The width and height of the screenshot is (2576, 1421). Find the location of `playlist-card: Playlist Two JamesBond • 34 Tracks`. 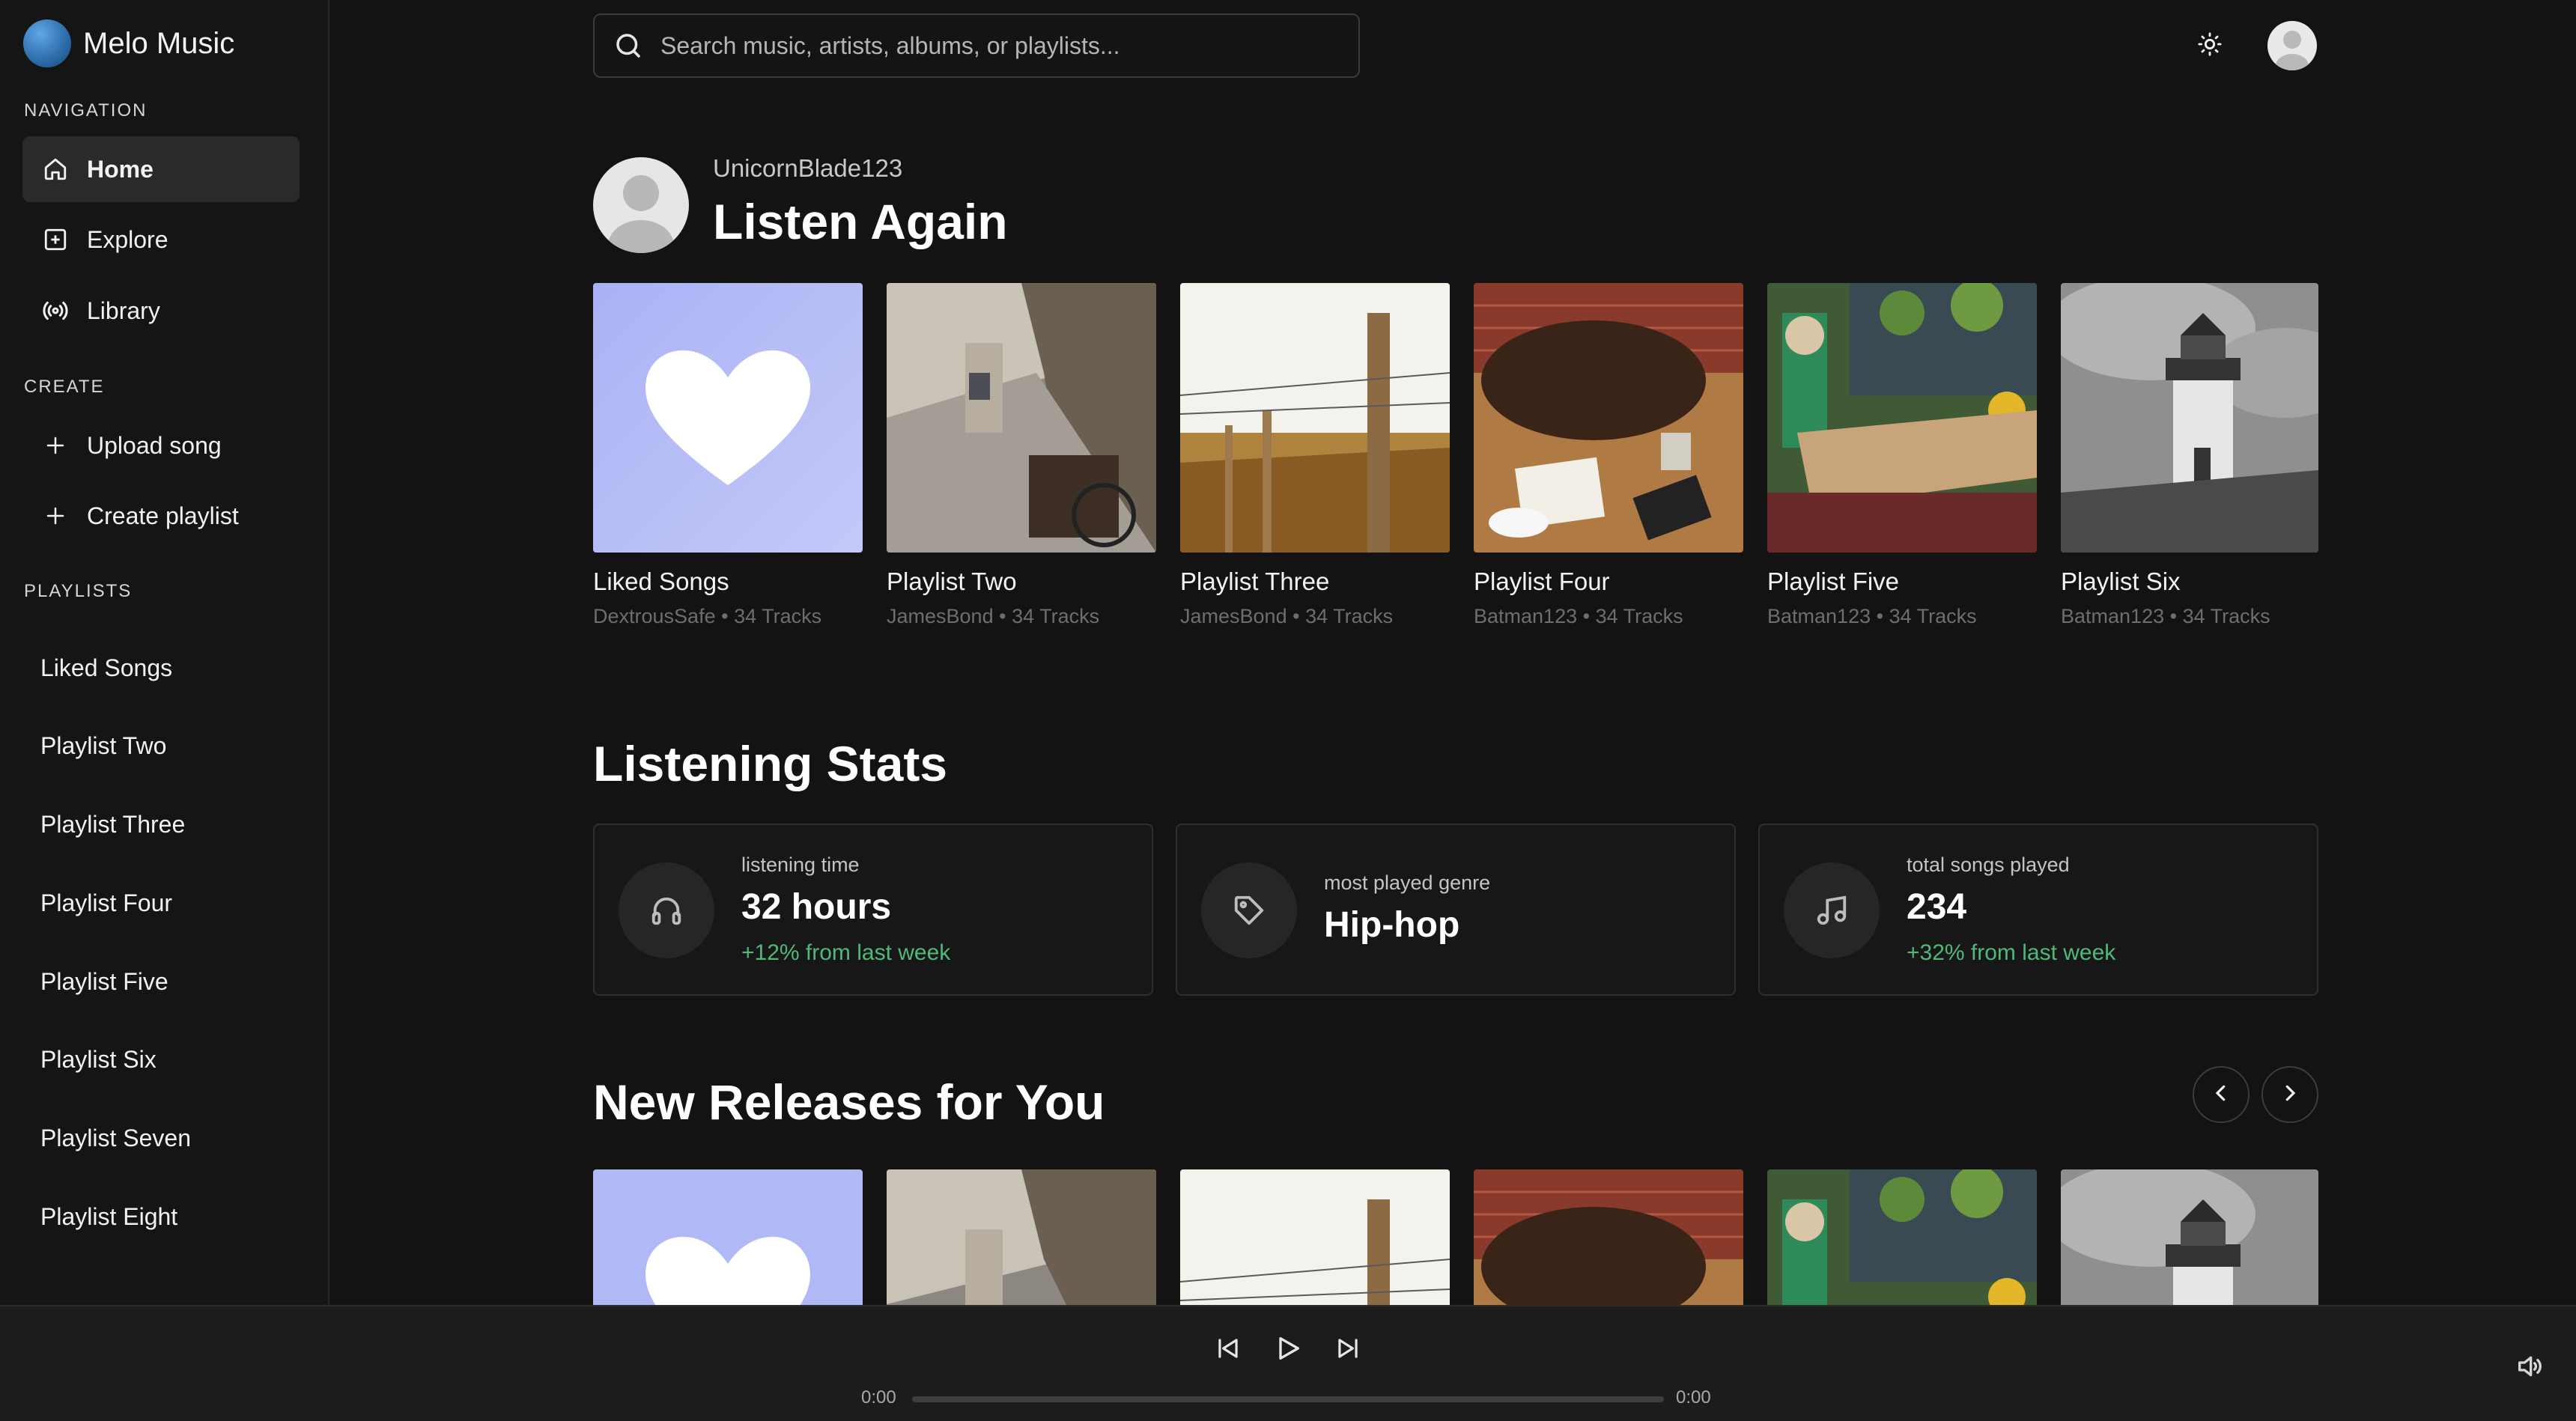

playlist-card: Playlist Two JamesBond • 34 Tracks is located at coordinates (1021, 455).